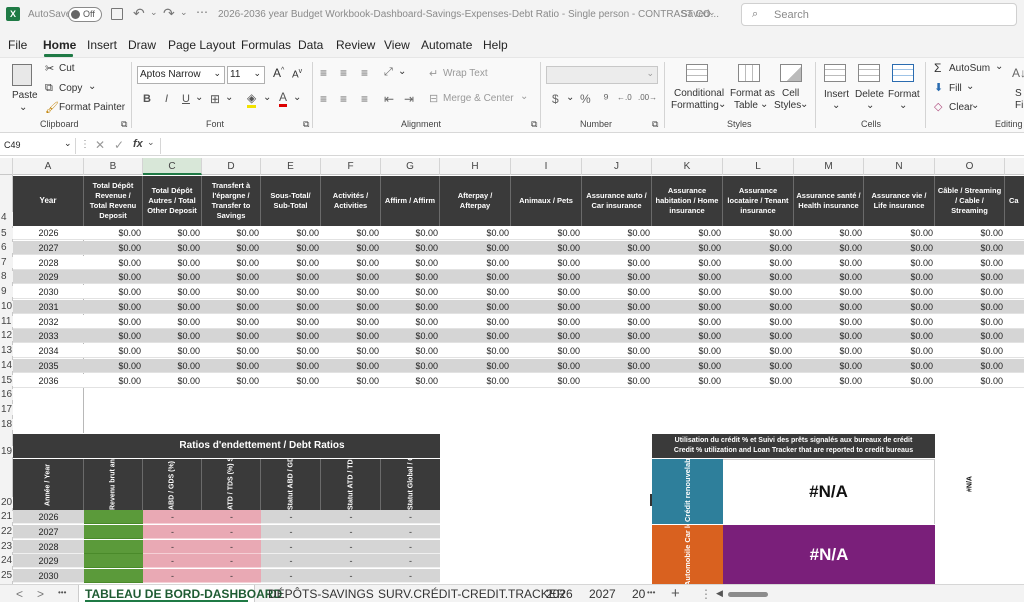  Describe the element at coordinates (804, 104) in the screenshot. I see `cell-styles-dropdown-icon: ⌄` at that location.